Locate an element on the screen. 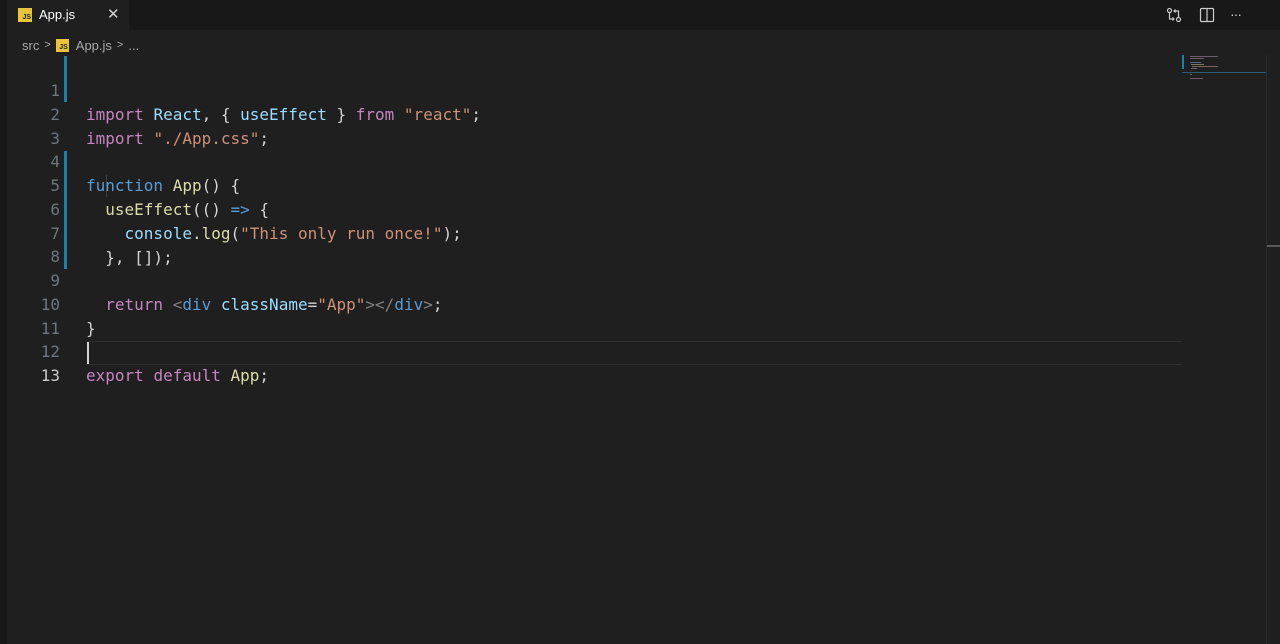 This screenshot has width=1280, height=644. code-line: 7 }, []); is located at coordinates (594, 232).